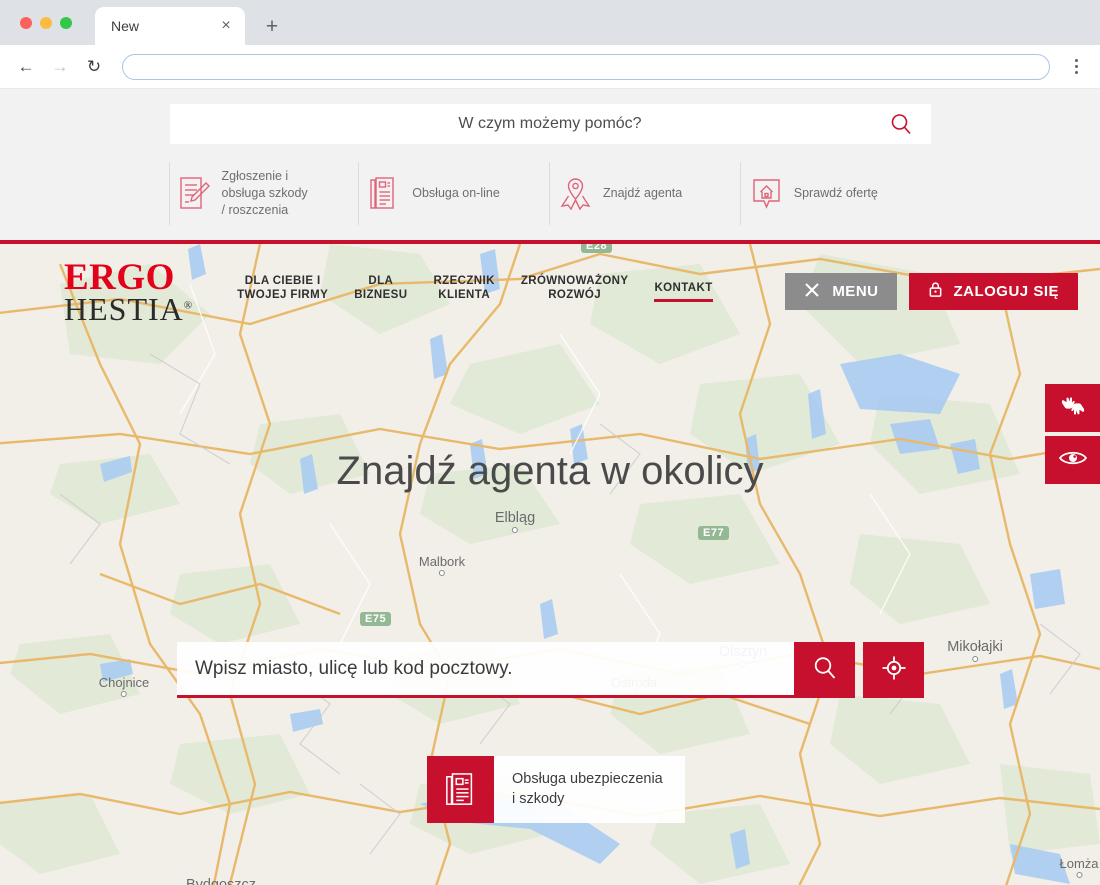 The width and height of the screenshot is (1100, 885). What do you see at coordinates (538, 798) in the screenshot?
I see `card-line2: i szkody` at bounding box center [538, 798].